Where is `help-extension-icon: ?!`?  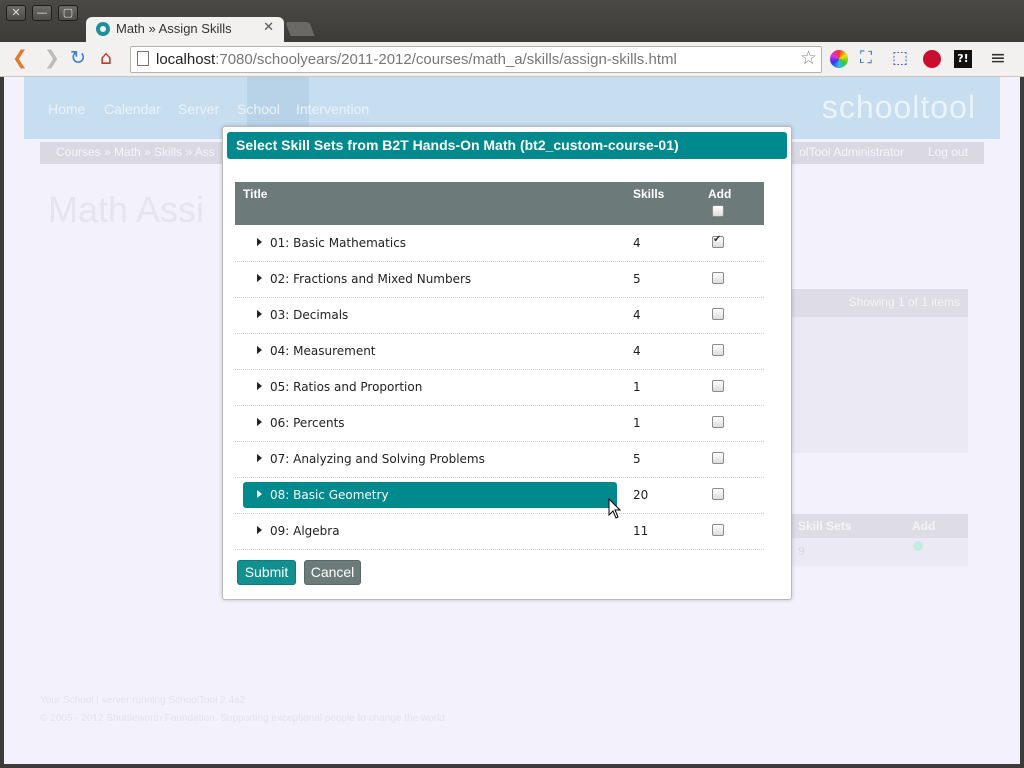
help-extension-icon: ?! is located at coordinates (963, 59).